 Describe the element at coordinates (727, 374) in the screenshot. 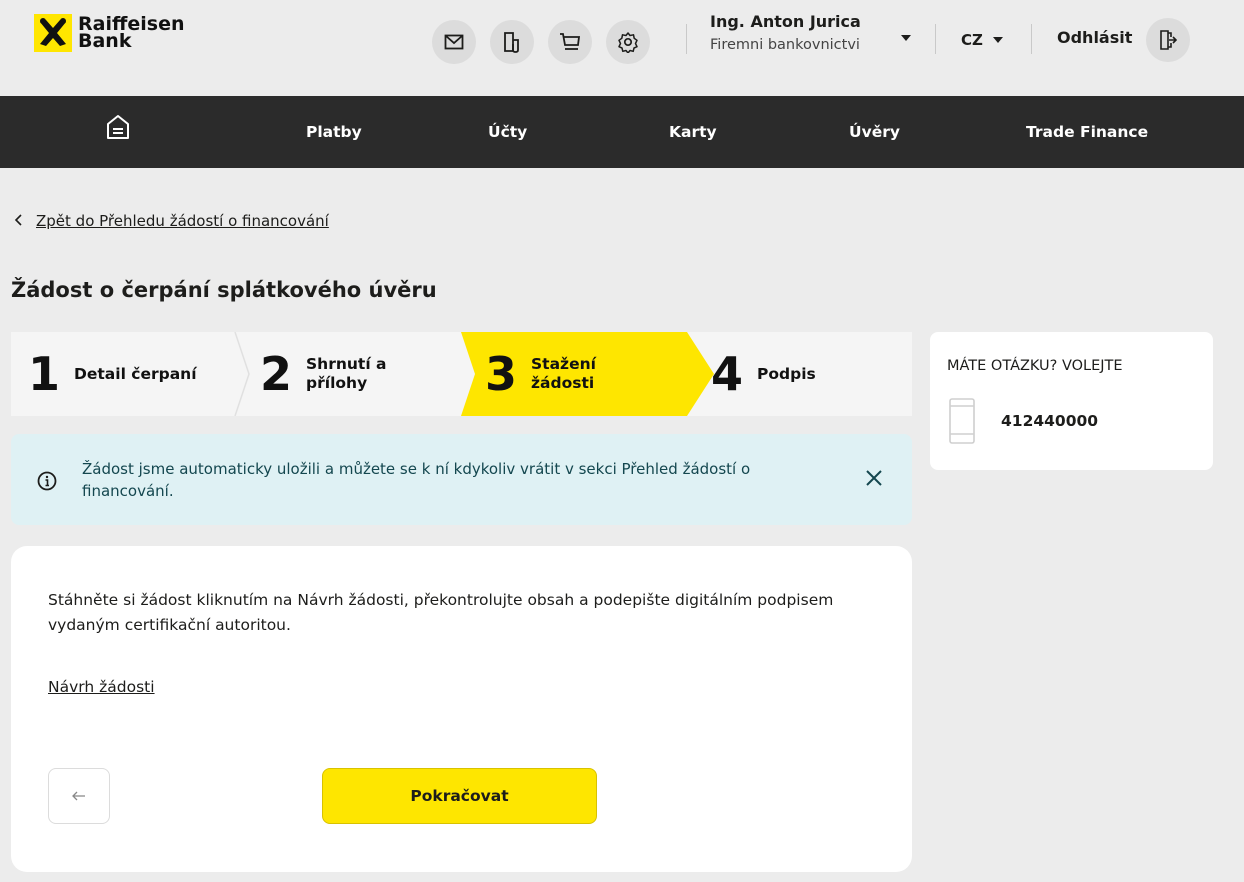

I see `step-number: 4` at that location.